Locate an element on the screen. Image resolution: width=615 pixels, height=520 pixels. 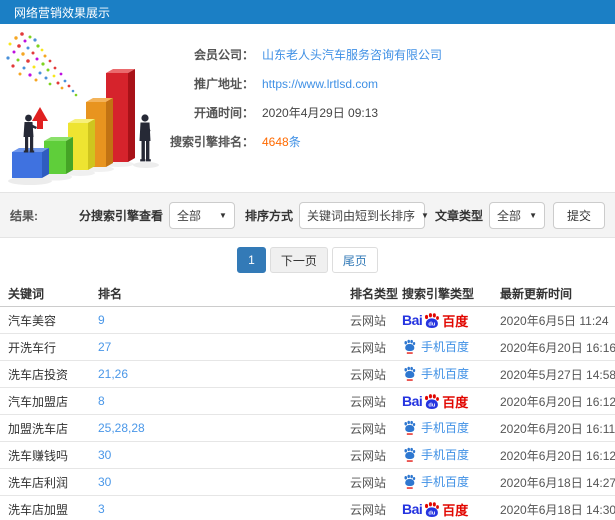
keyword-cell: 洗车店利润 is located at coordinates (38, 482).